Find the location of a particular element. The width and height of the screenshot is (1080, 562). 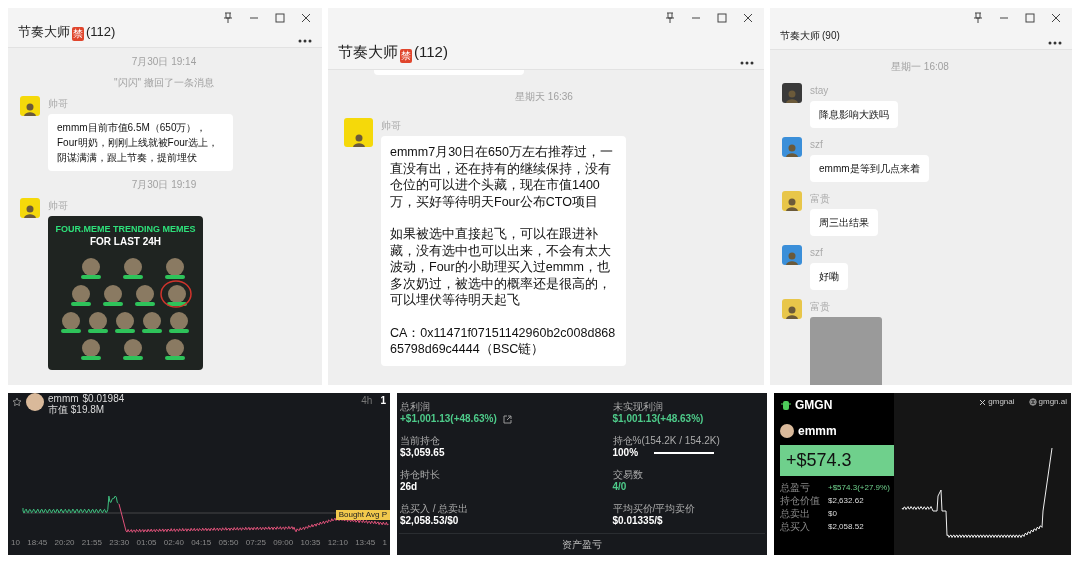

axis-tick: 1 is located at coordinates (384, 543).